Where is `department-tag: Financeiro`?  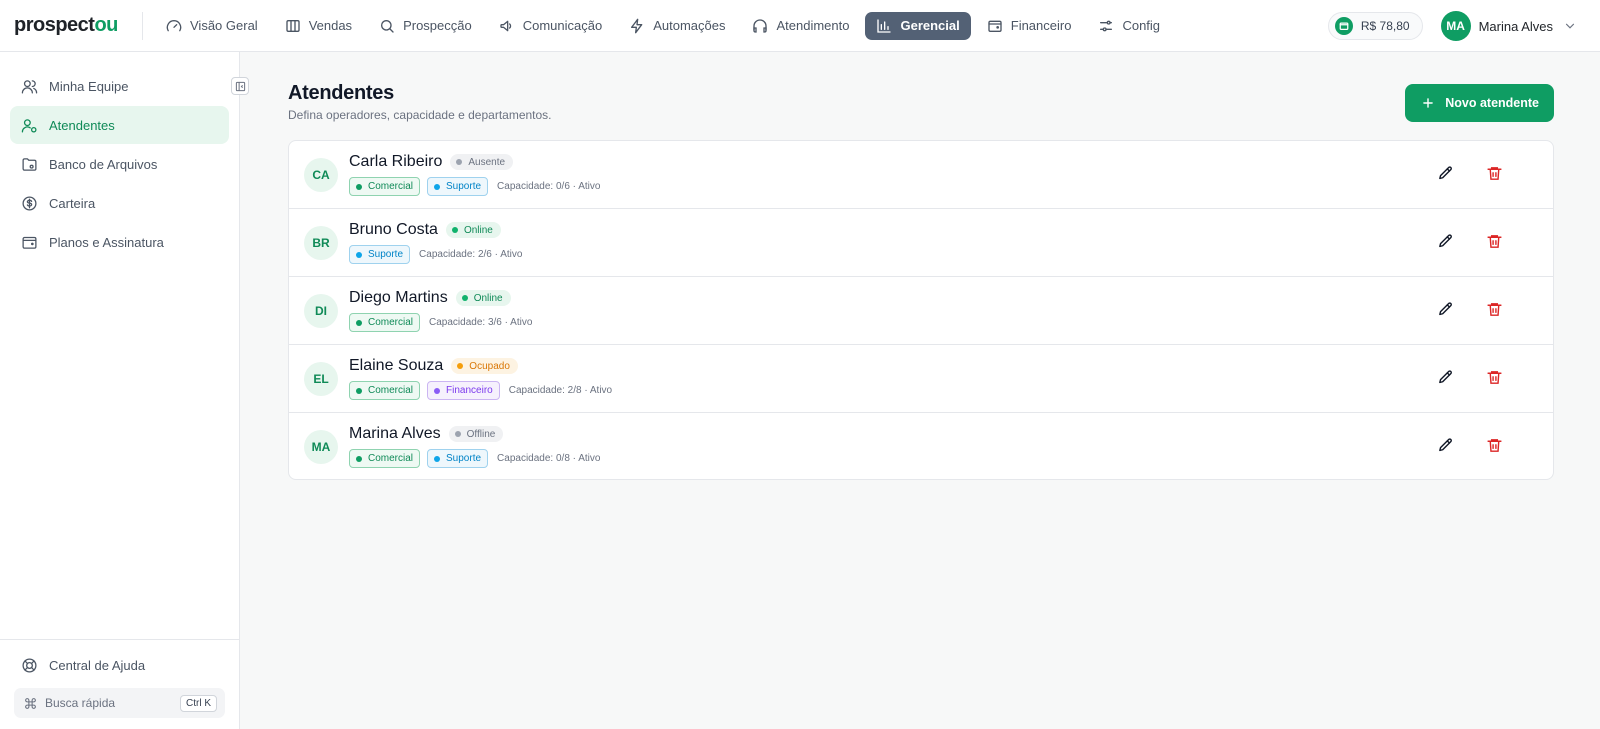 department-tag: Financeiro is located at coordinates (463, 390).